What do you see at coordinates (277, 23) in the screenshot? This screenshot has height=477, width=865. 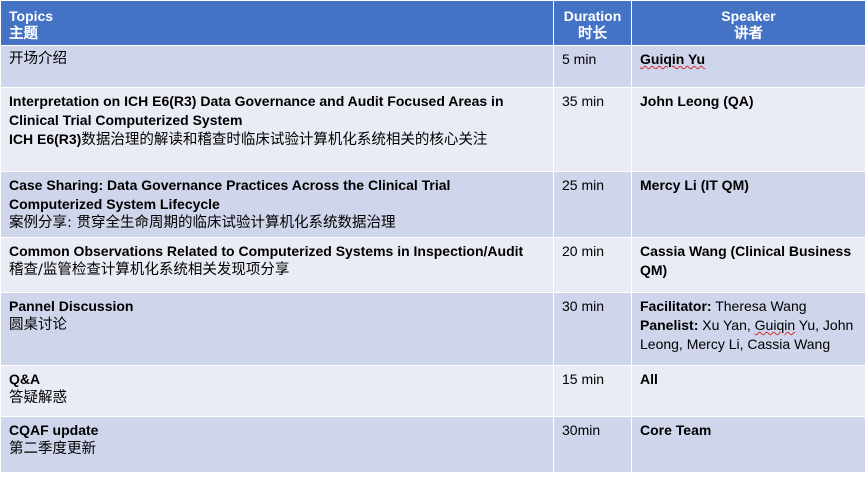 I see `header-topics: Topics 主题` at bounding box center [277, 23].